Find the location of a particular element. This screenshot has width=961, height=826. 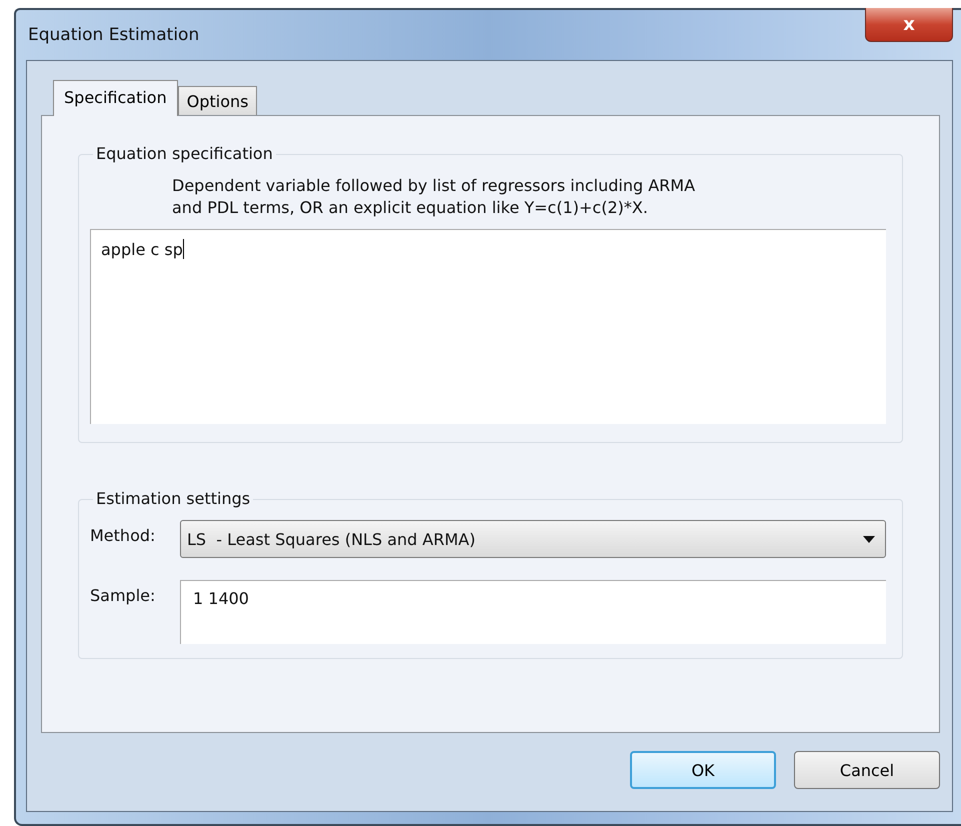

tab: Specification is located at coordinates (115, 98).